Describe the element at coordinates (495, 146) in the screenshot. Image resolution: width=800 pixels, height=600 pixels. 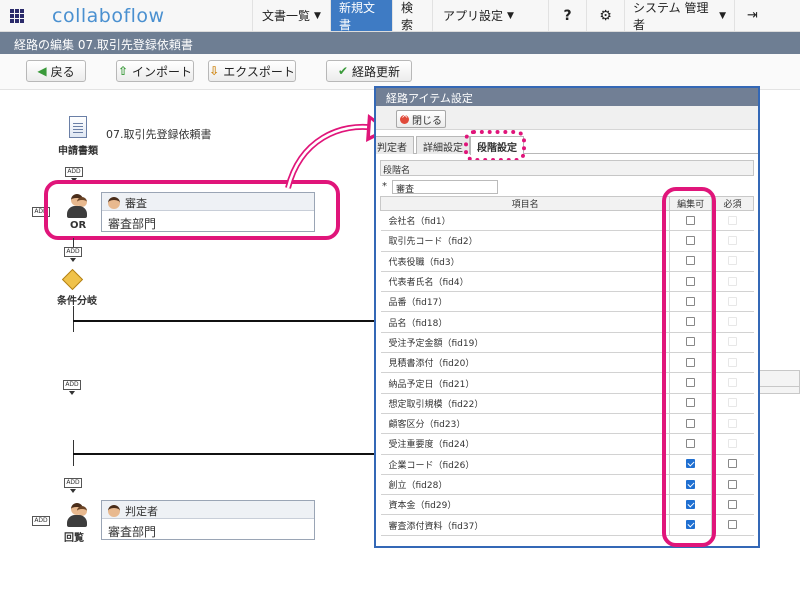
I see `highlight-tab` at that location.